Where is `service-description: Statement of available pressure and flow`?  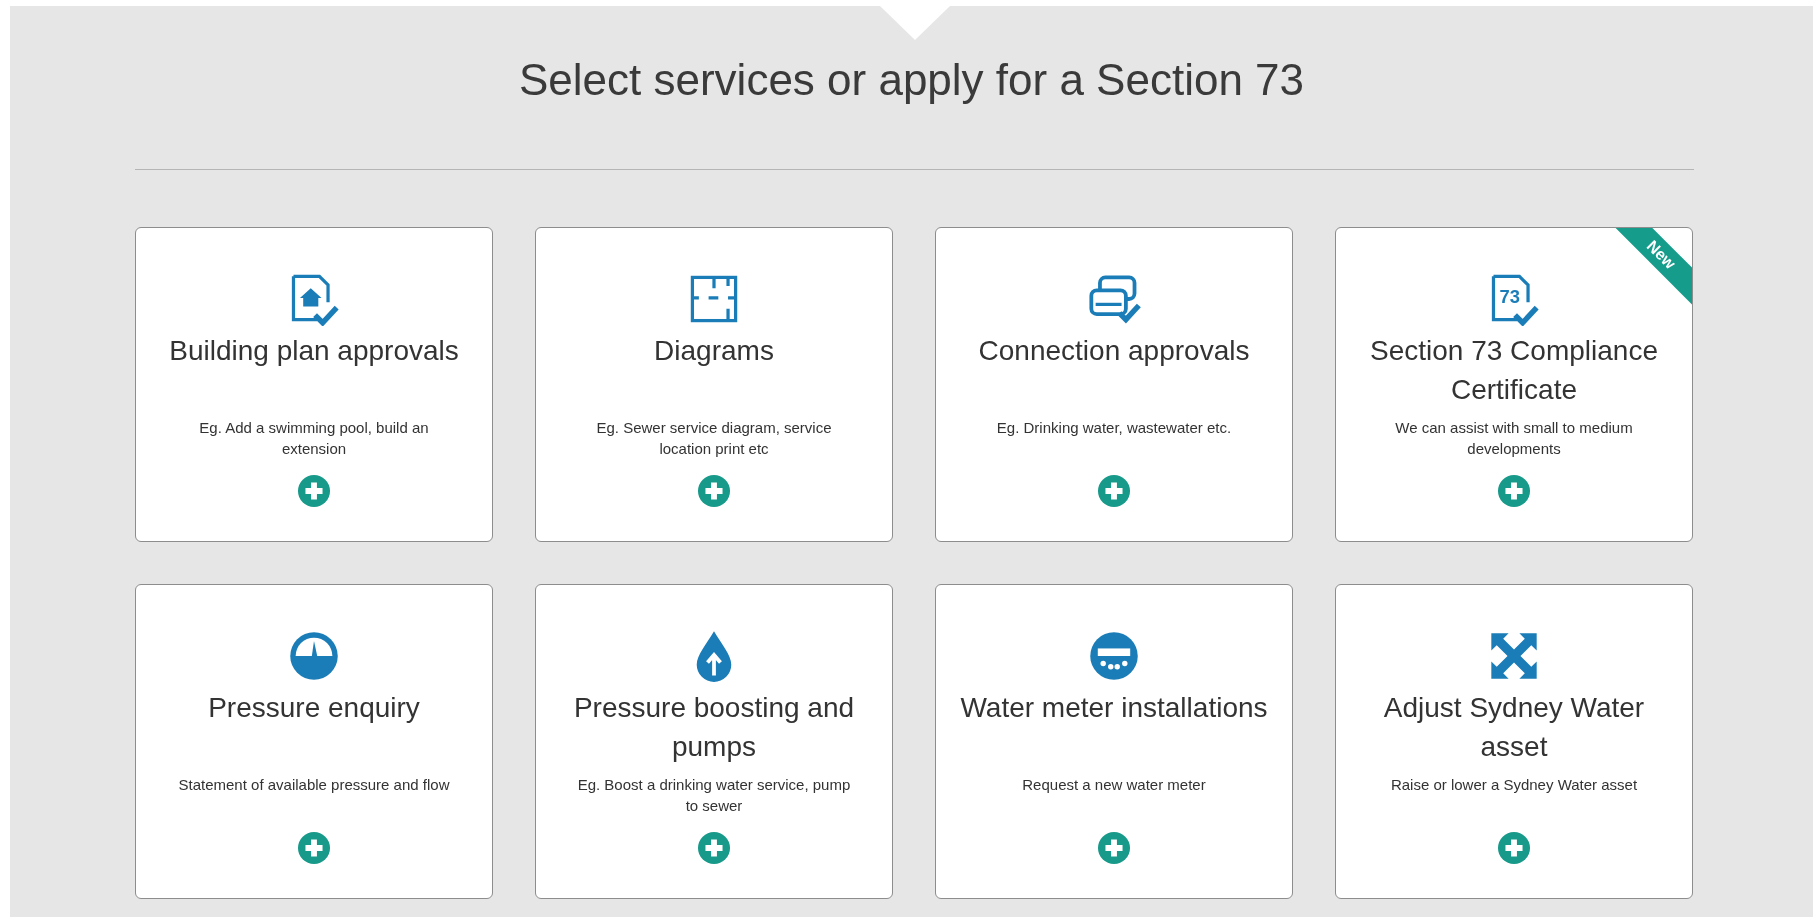 service-description: Statement of available pressure and flow is located at coordinates (314, 785).